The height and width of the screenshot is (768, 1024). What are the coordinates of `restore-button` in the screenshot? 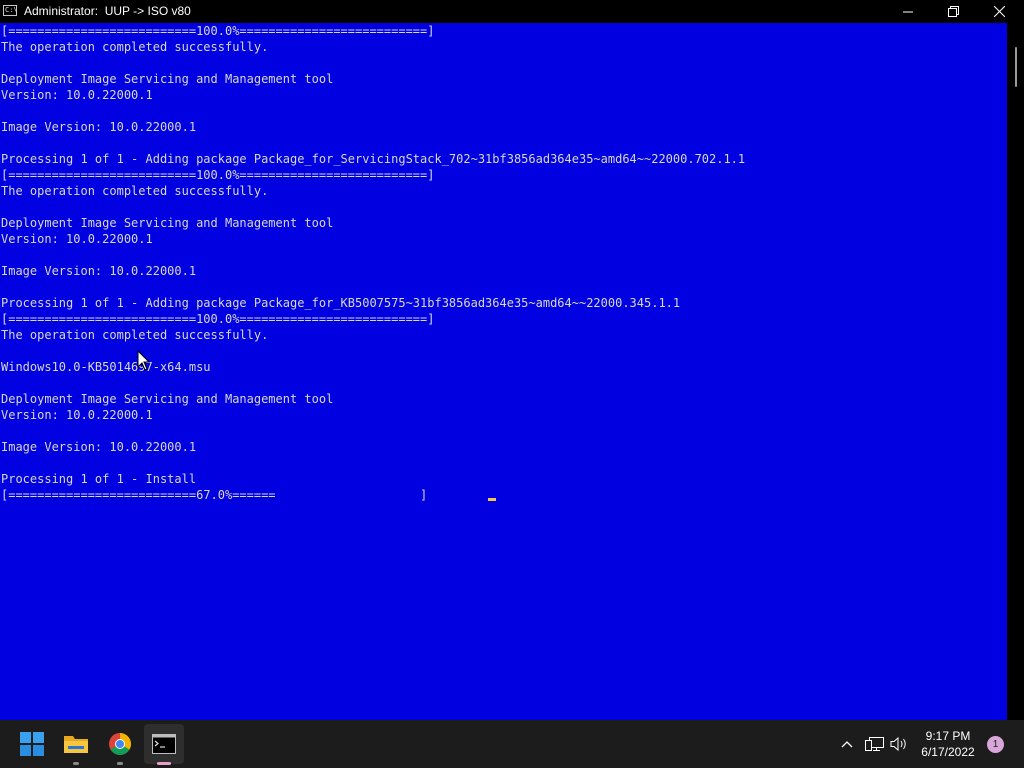 It's located at (953, 11).